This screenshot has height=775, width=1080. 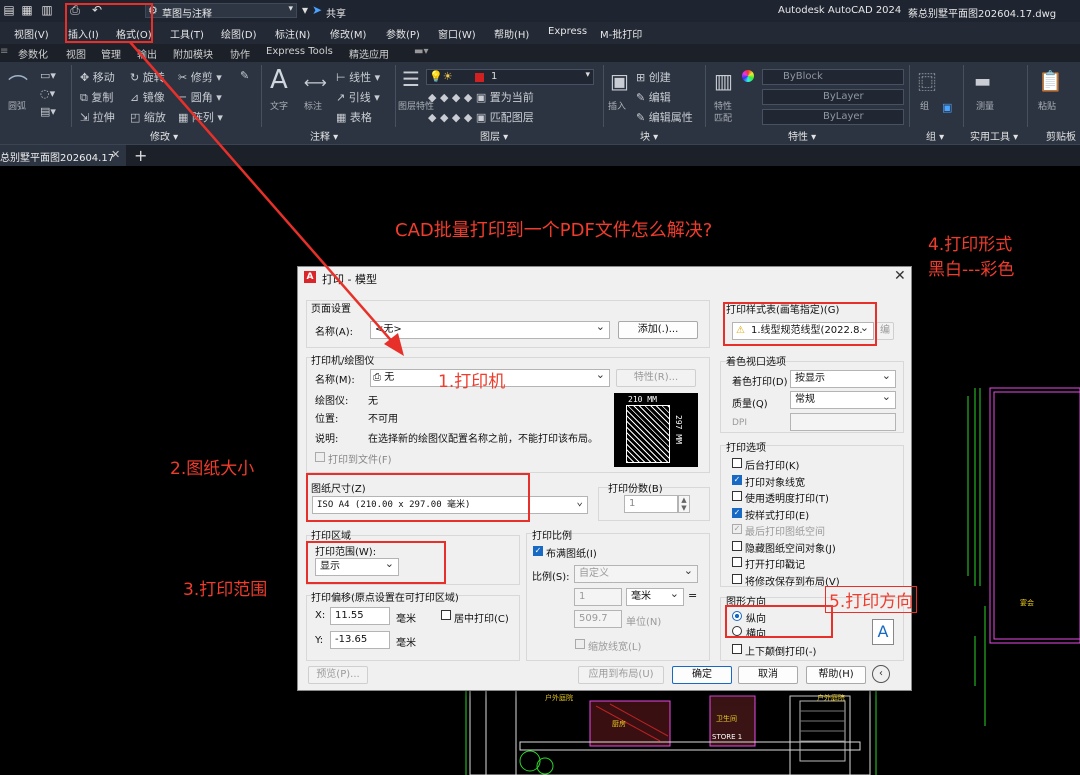 I want to click on annotation-color-mode: 黑白---彩色, so click(x=971, y=270).